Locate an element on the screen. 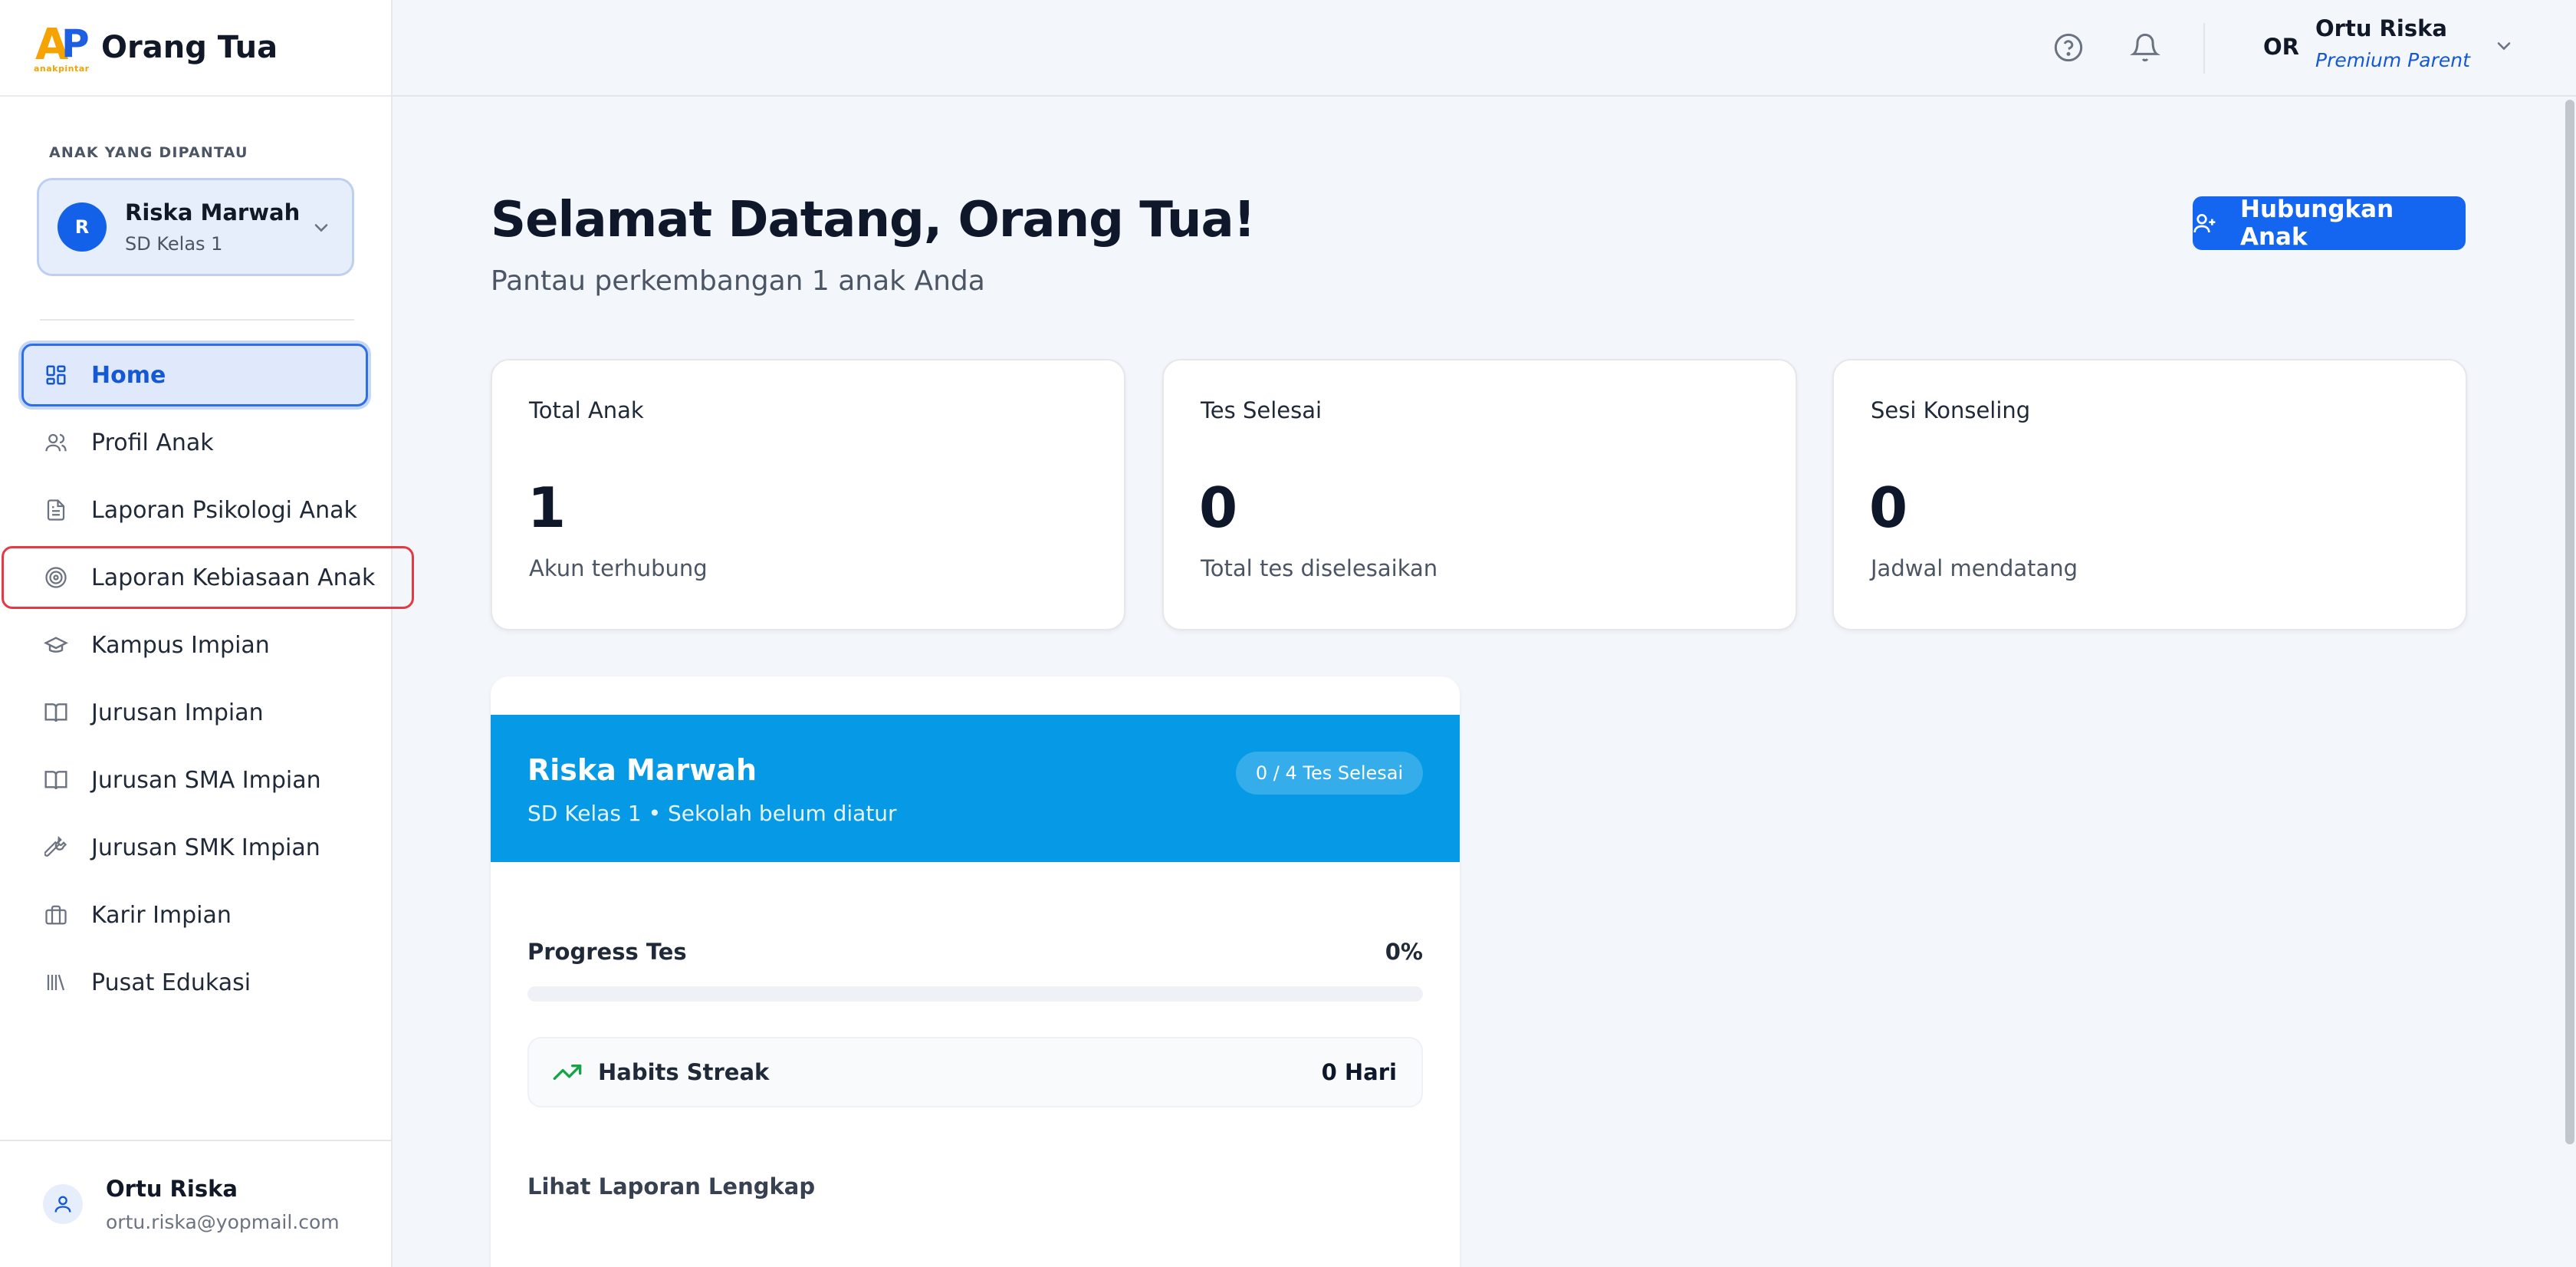 This screenshot has width=2576, height=1267. stat-desc: Akun terhubung is located at coordinates (618, 568).